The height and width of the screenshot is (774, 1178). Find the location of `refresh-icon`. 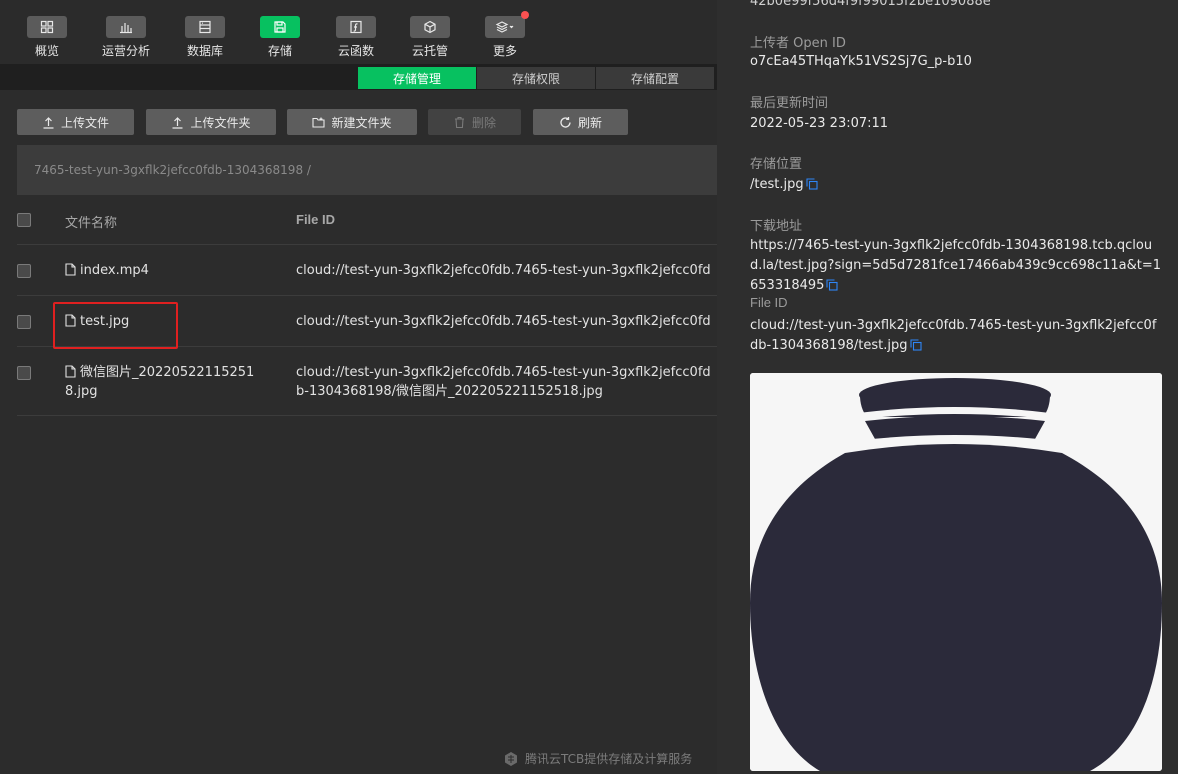

refresh-icon is located at coordinates (565, 122).